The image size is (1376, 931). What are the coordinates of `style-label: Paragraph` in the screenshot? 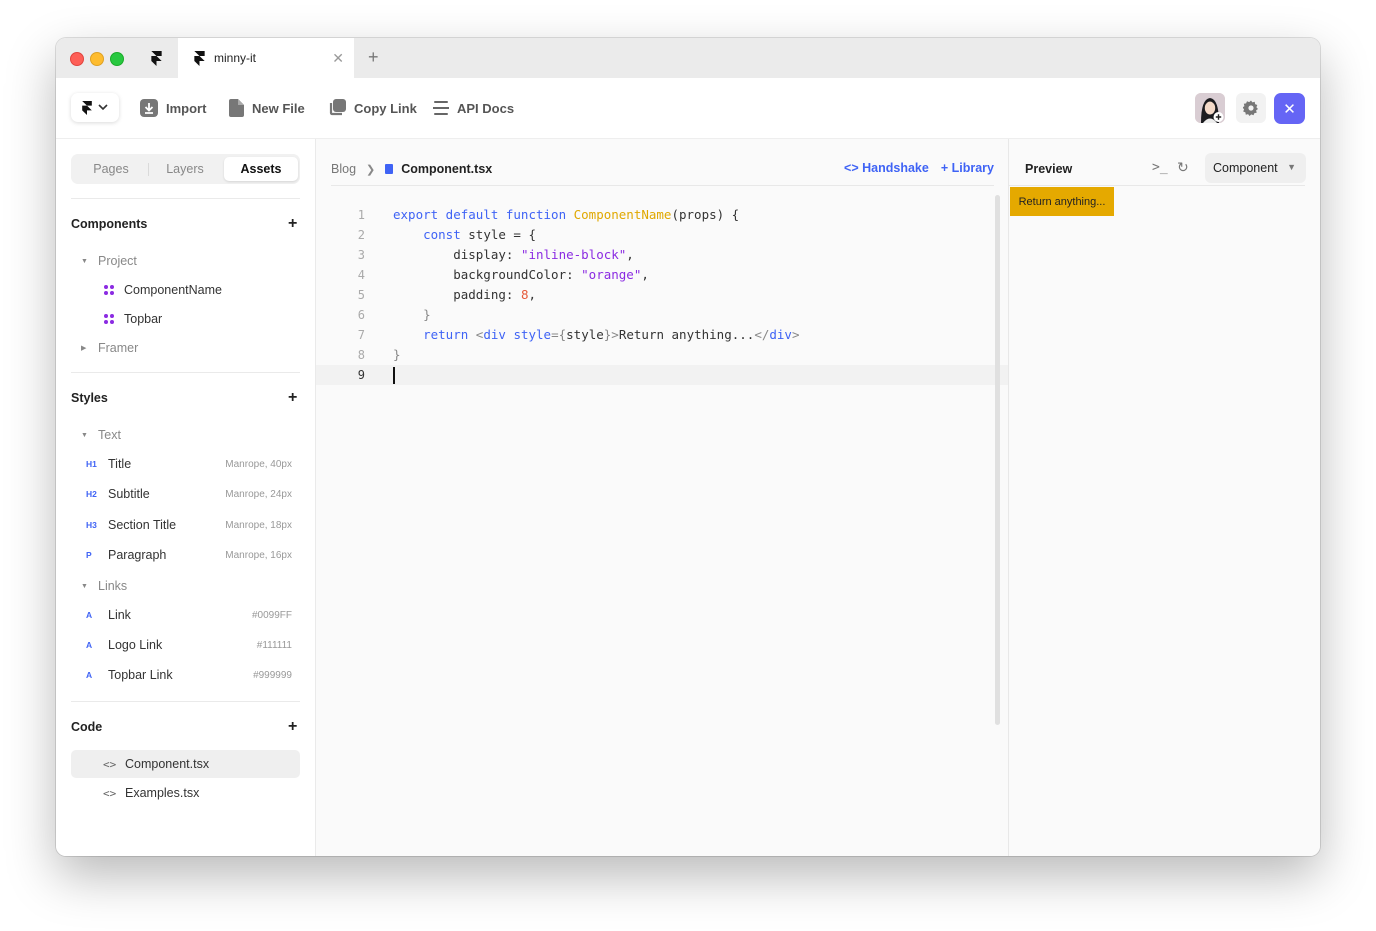 It's located at (137, 555).